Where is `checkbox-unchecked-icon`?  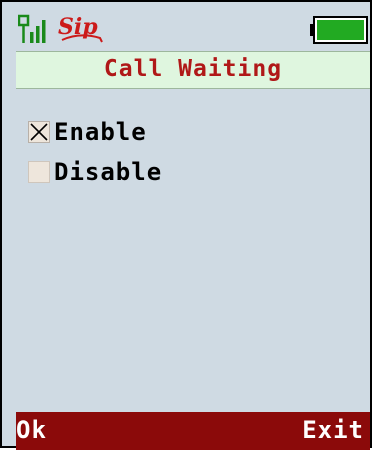 checkbox-unchecked-icon is located at coordinates (39, 172).